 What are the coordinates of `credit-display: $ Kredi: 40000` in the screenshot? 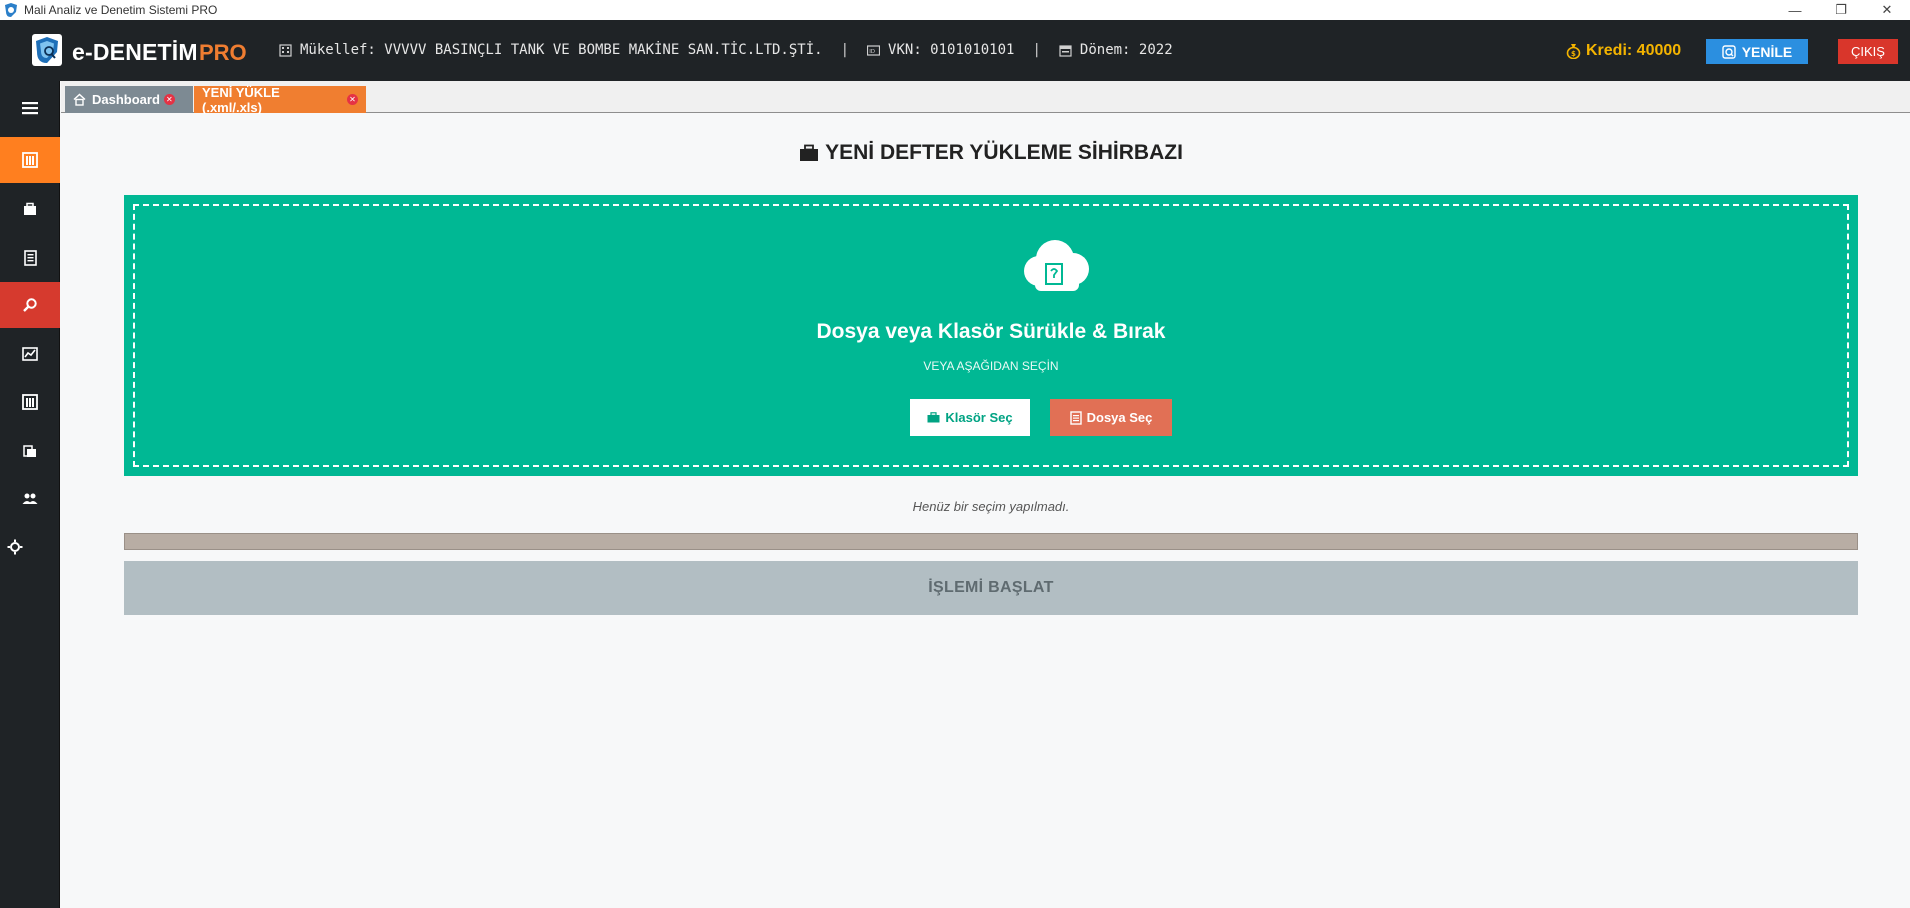 It's located at (1623, 51).